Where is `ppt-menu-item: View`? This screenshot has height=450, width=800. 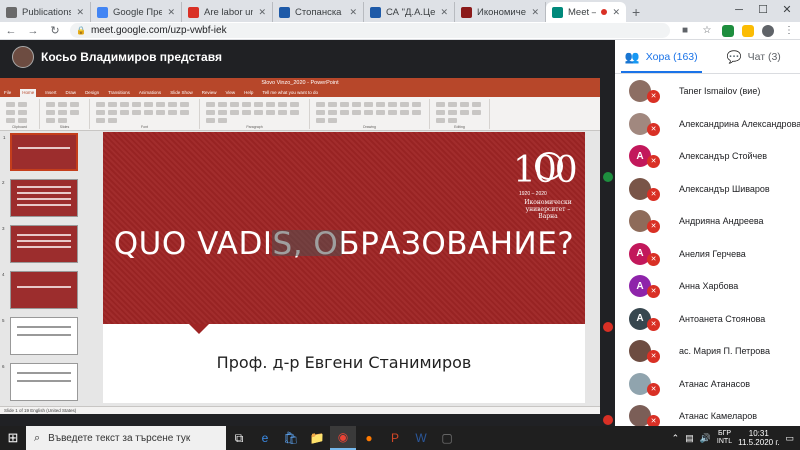 ppt-menu-item: View is located at coordinates (230, 93).